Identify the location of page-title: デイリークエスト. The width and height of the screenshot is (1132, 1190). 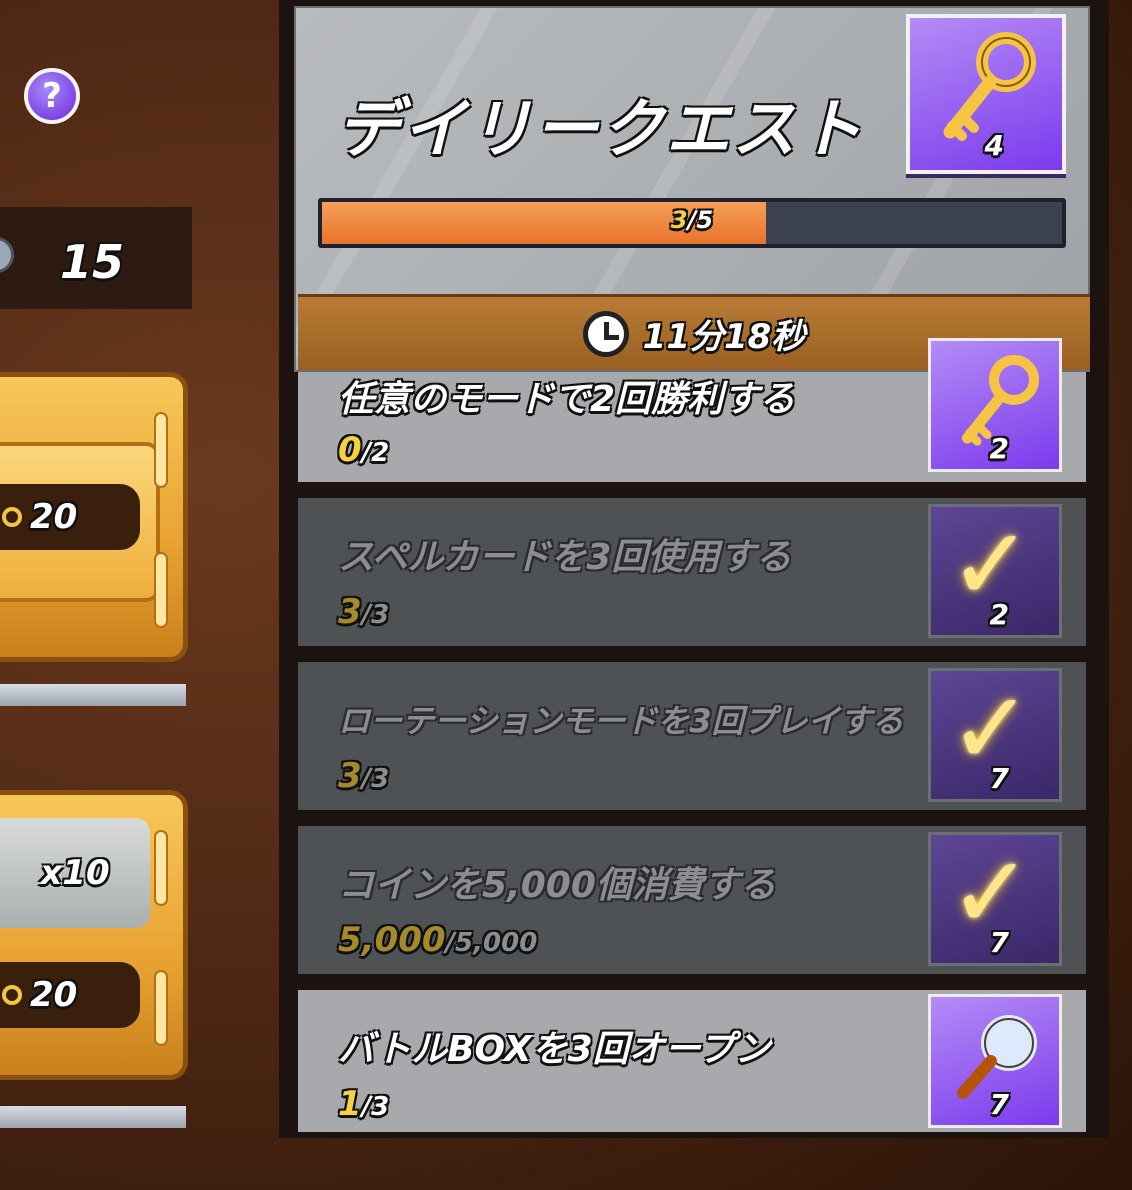
(600, 130).